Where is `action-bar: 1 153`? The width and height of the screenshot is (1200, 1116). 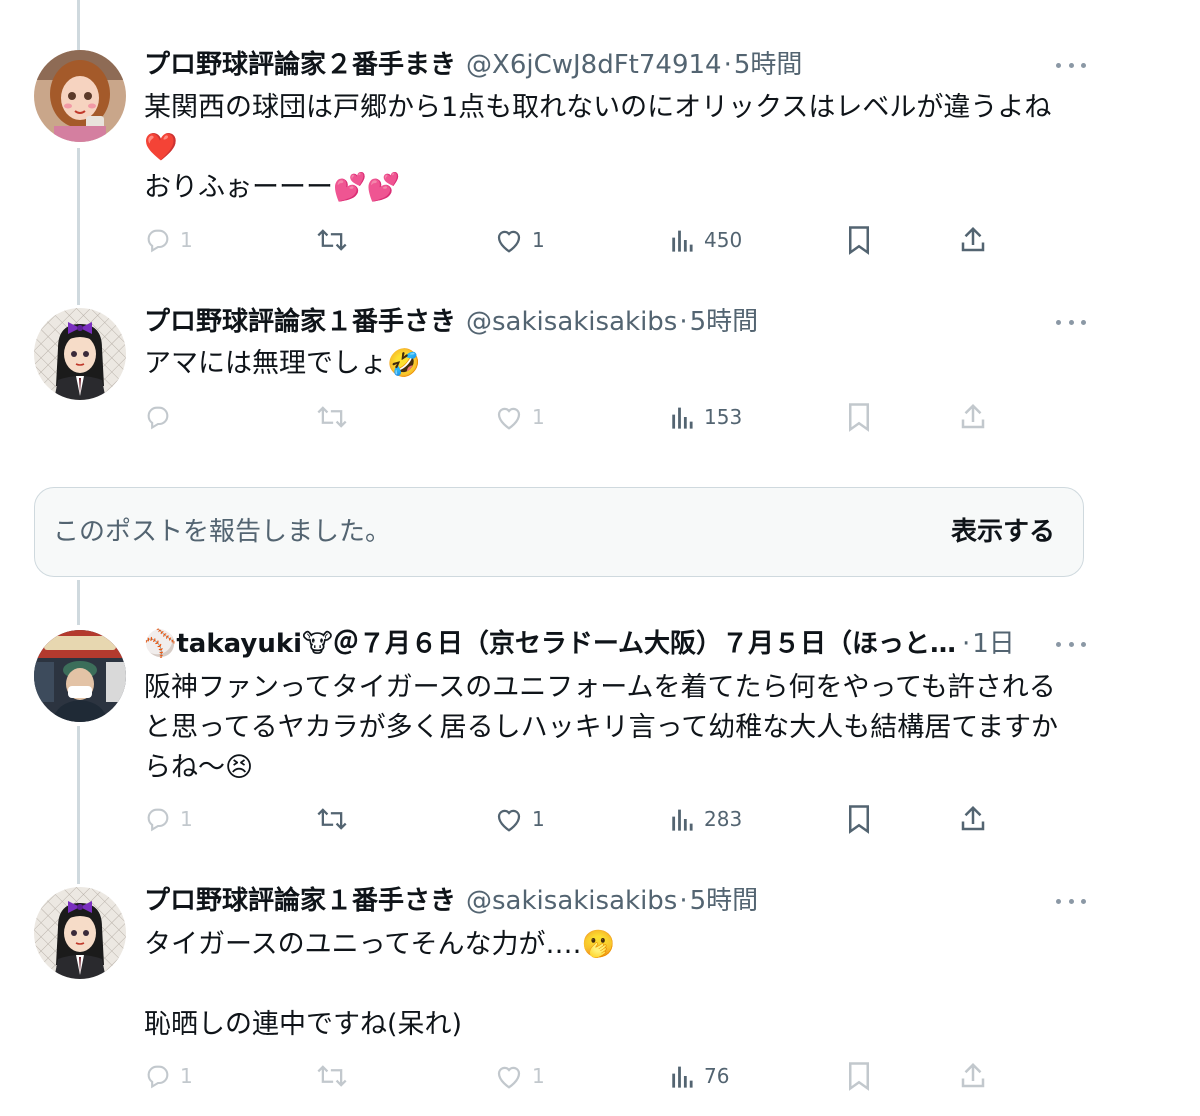
action-bar: 1 153 is located at coordinates (600, 417).